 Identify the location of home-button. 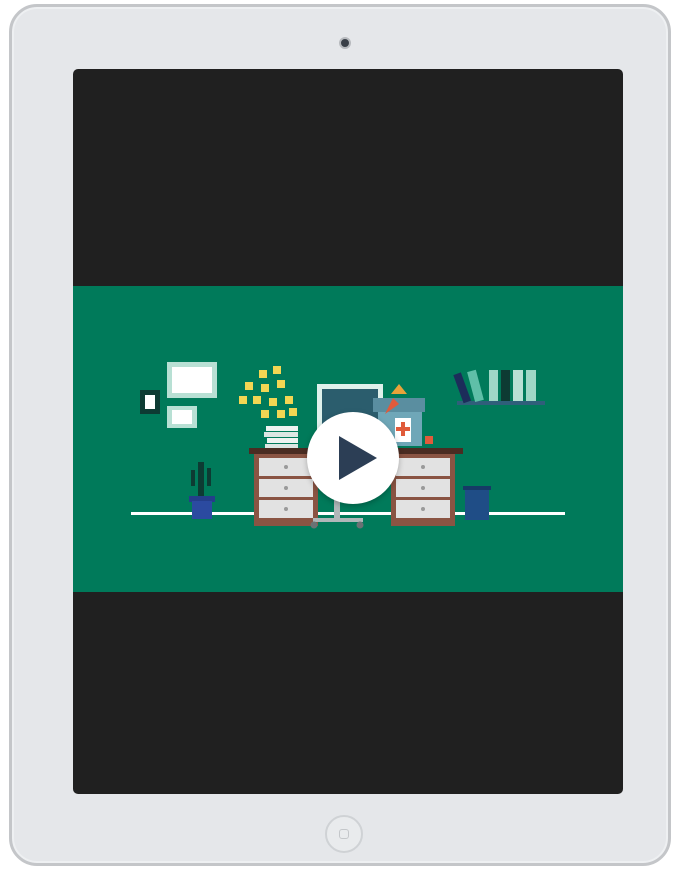
(344, 834).